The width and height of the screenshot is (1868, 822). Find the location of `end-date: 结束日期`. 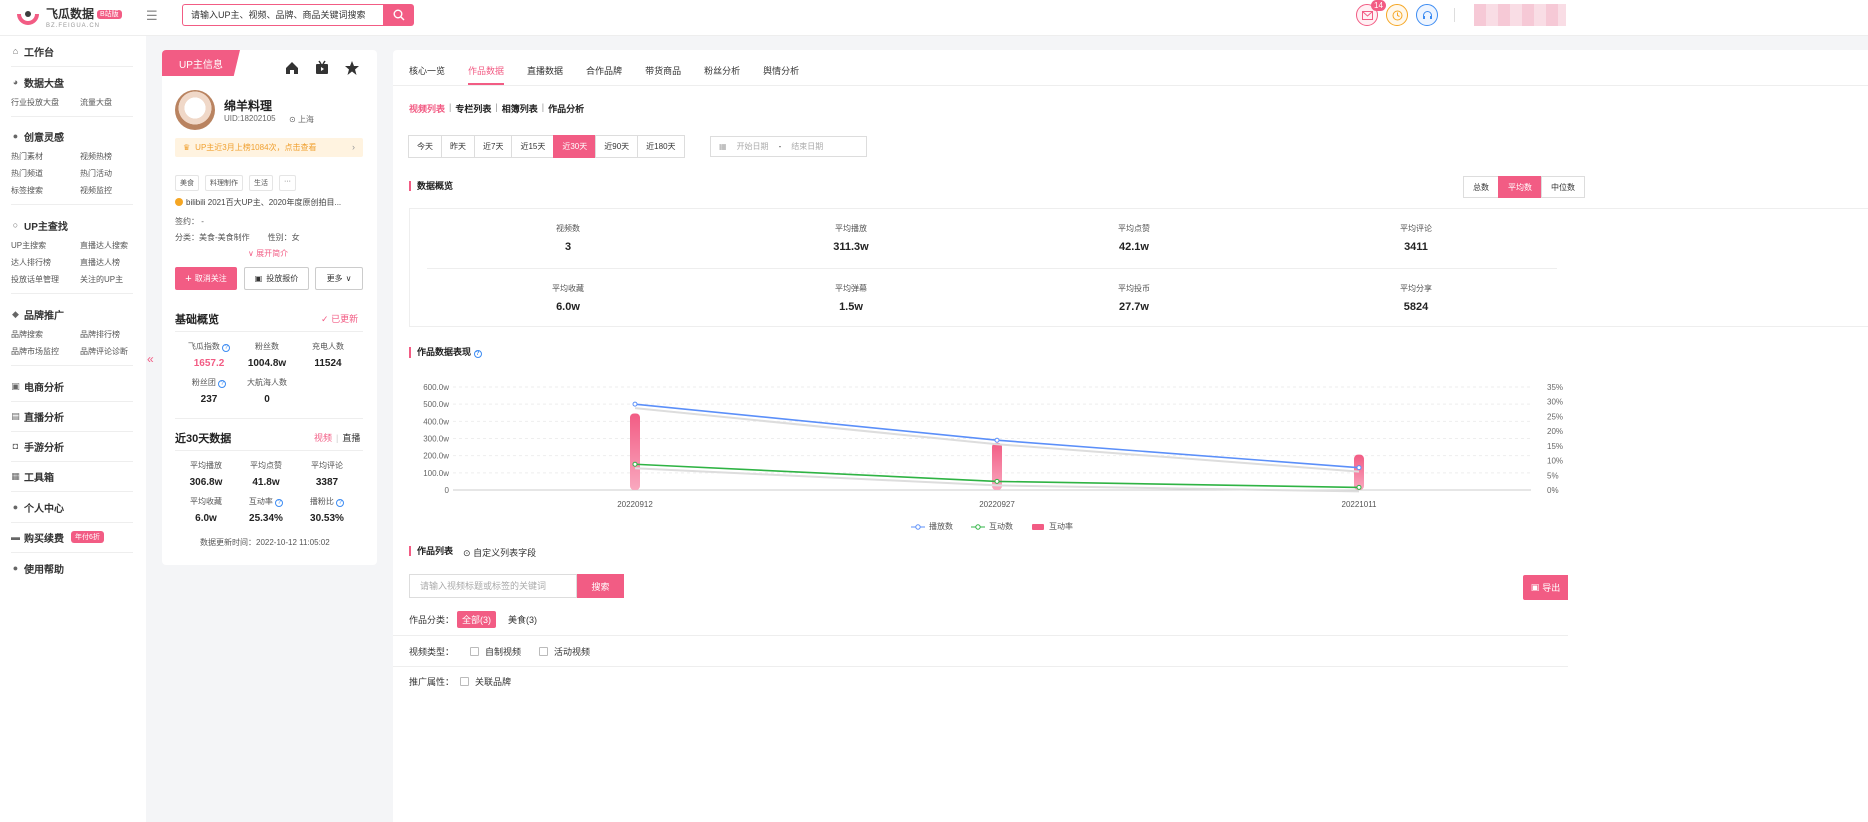

end-date: 结束日期 is located at coordinates (807, 146).